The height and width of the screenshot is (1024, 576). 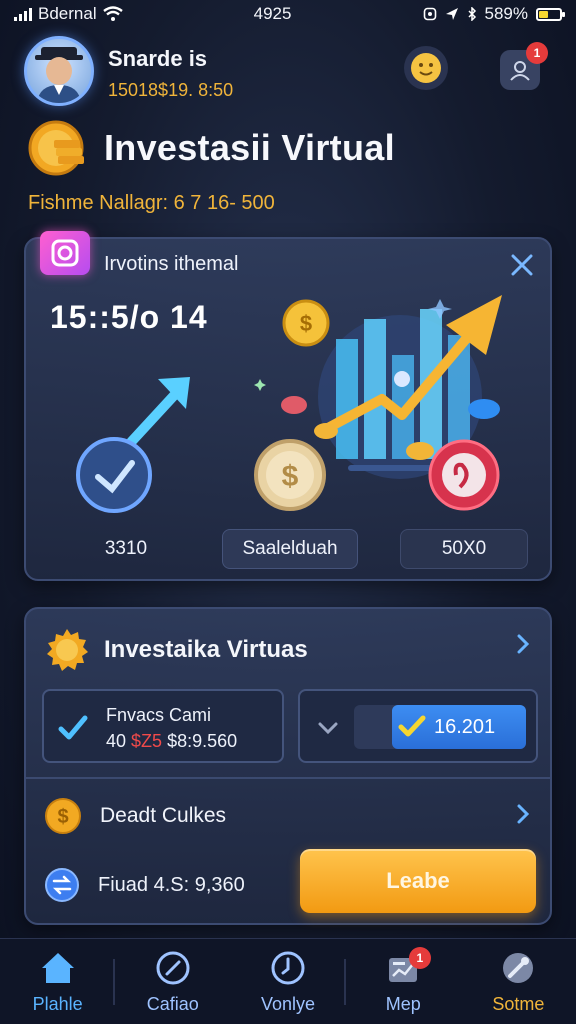 I want to click on signal-icon, so click(x=23, y=14).